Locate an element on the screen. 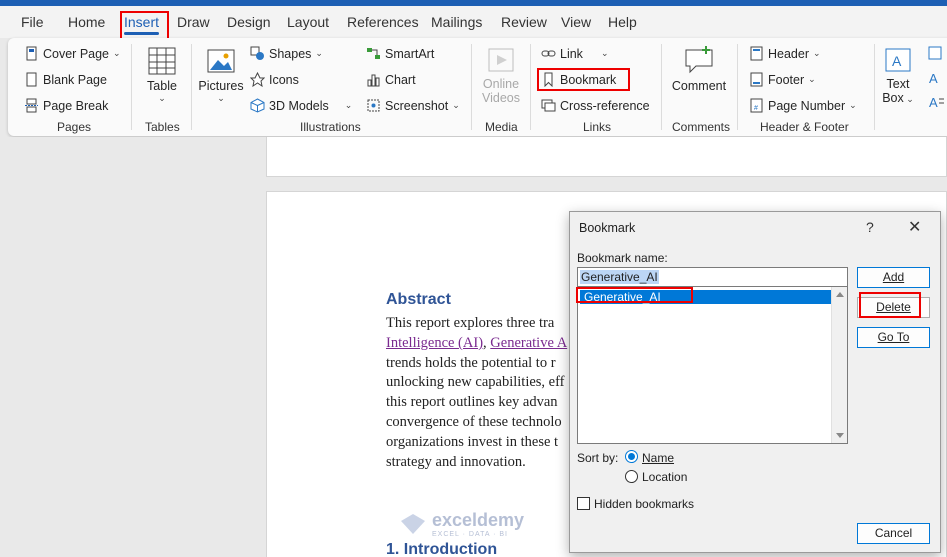  bookmark-label: Bookmark is located at coordinates (588, 79).